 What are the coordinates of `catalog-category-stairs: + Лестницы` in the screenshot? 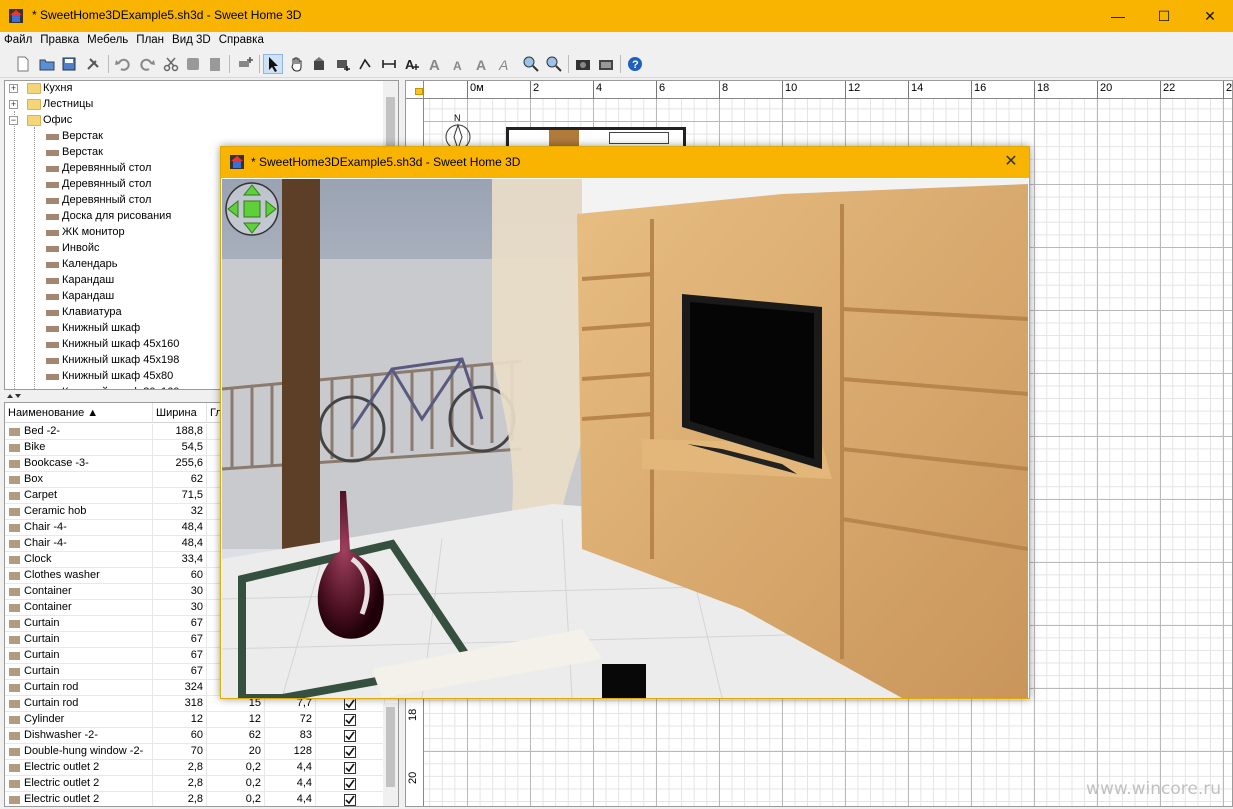 It's located at (195, 105).